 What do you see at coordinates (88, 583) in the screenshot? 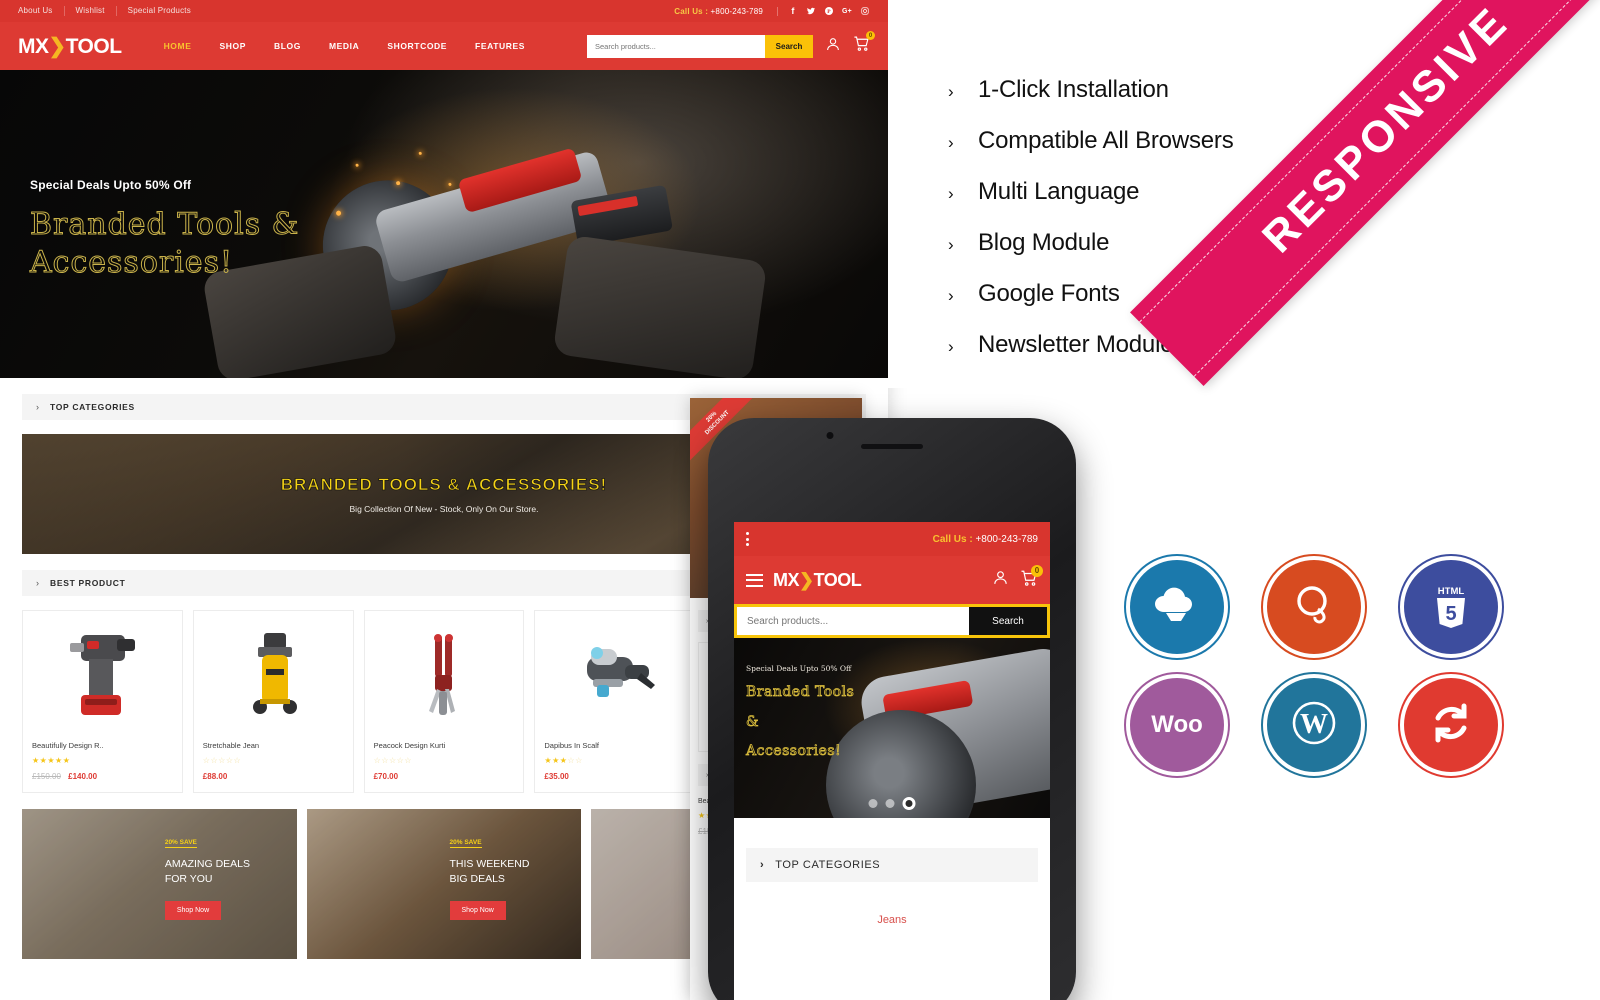
I see `best-product-title: BEST PRODUCT` at bounding box center [88, 583].